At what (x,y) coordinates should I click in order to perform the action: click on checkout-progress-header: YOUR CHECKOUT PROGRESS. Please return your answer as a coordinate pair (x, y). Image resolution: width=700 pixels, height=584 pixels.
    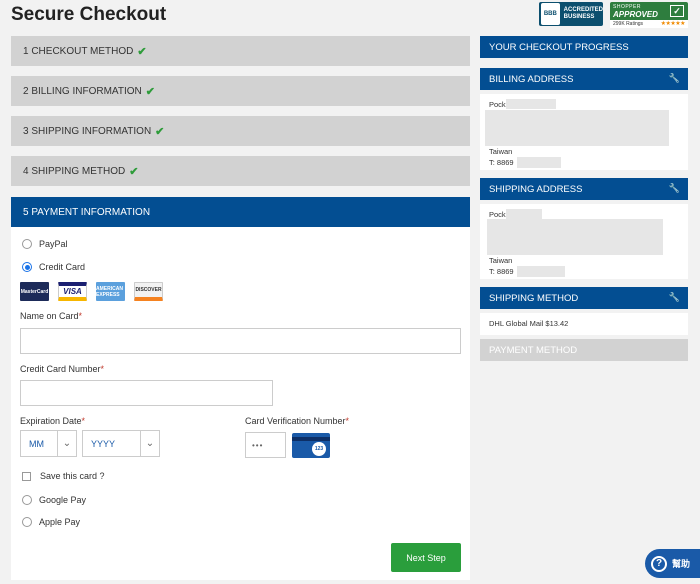
    Looking at the image, I should click on (584, 47).